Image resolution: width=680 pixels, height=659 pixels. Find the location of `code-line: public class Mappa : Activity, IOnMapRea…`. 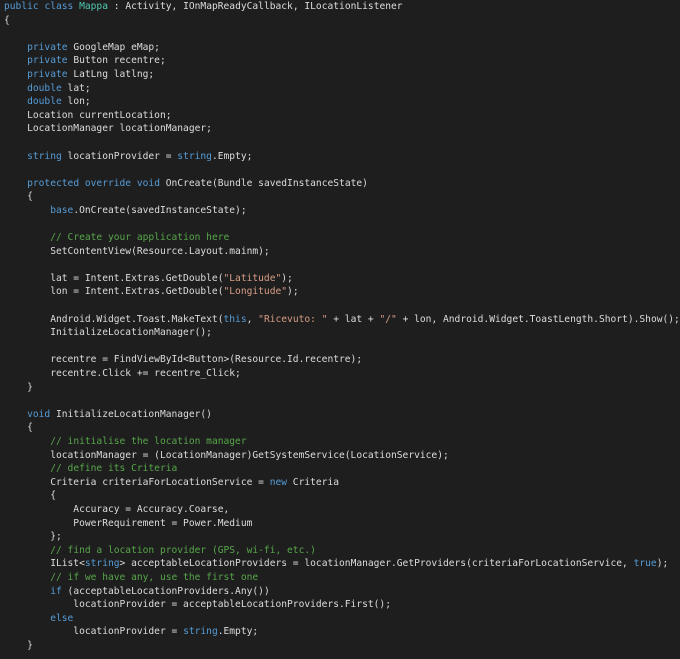

code-line: public class Mappa : Activity, IOnMapRea… is located at coordinates (340, 7).